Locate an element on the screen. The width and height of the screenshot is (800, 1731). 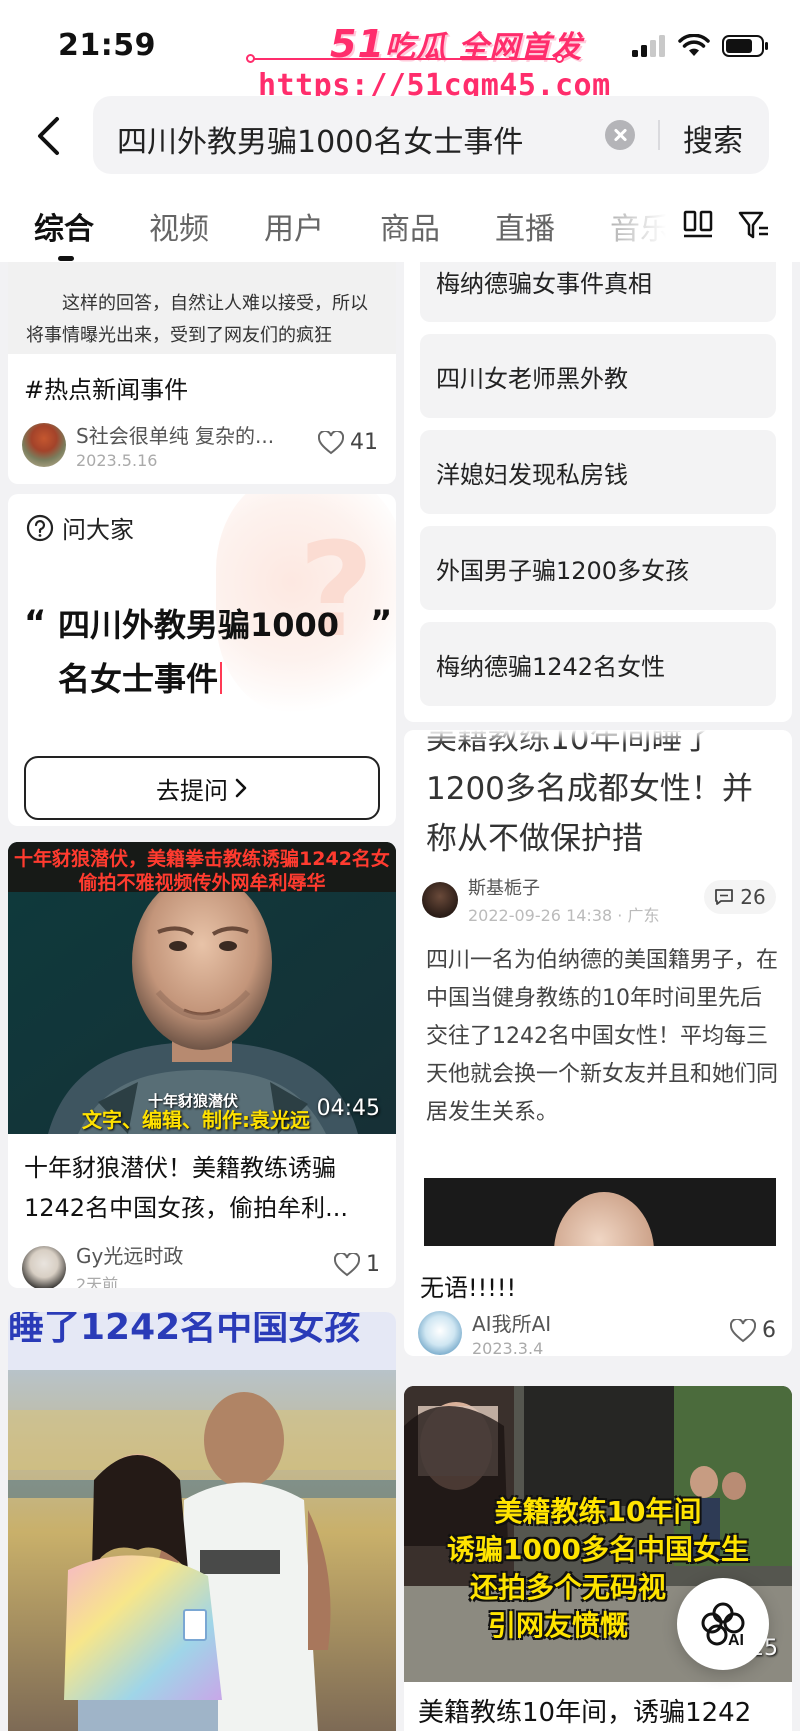
post-date: 2023.5.16 is located at coordinates (117, 460).